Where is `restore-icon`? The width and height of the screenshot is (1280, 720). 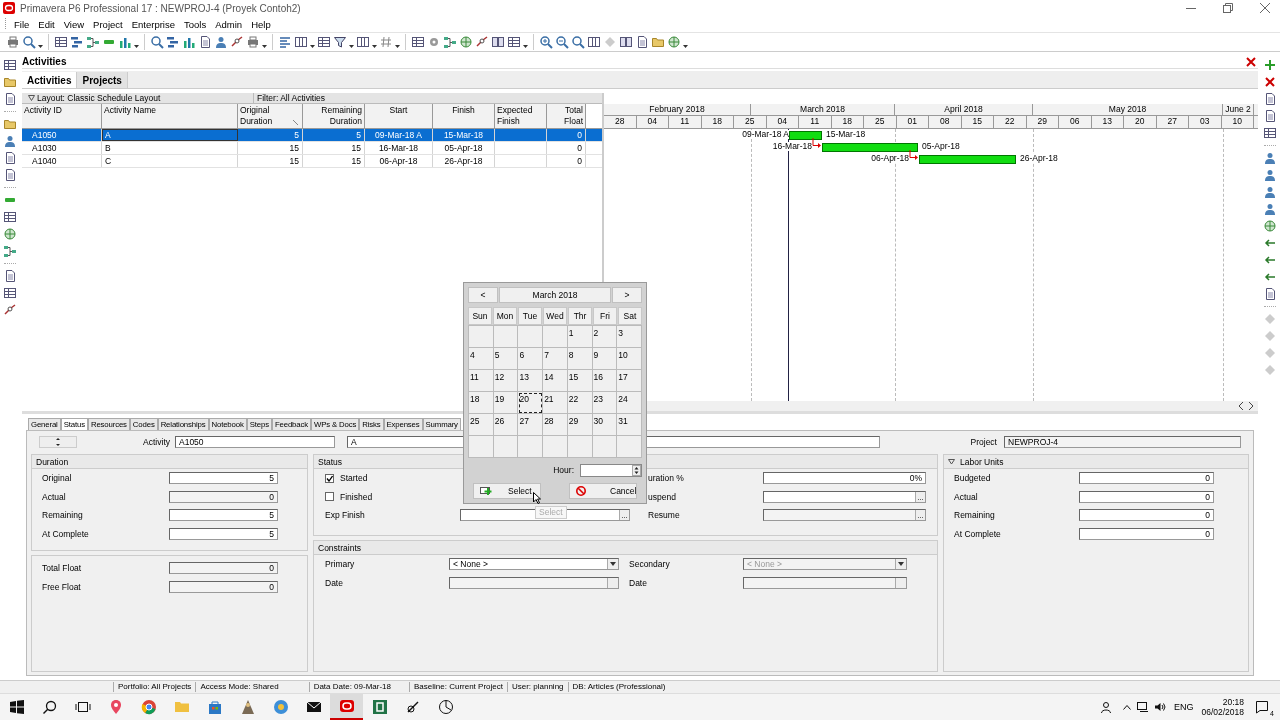
restore-icon is located at coordinates (1228, 8).